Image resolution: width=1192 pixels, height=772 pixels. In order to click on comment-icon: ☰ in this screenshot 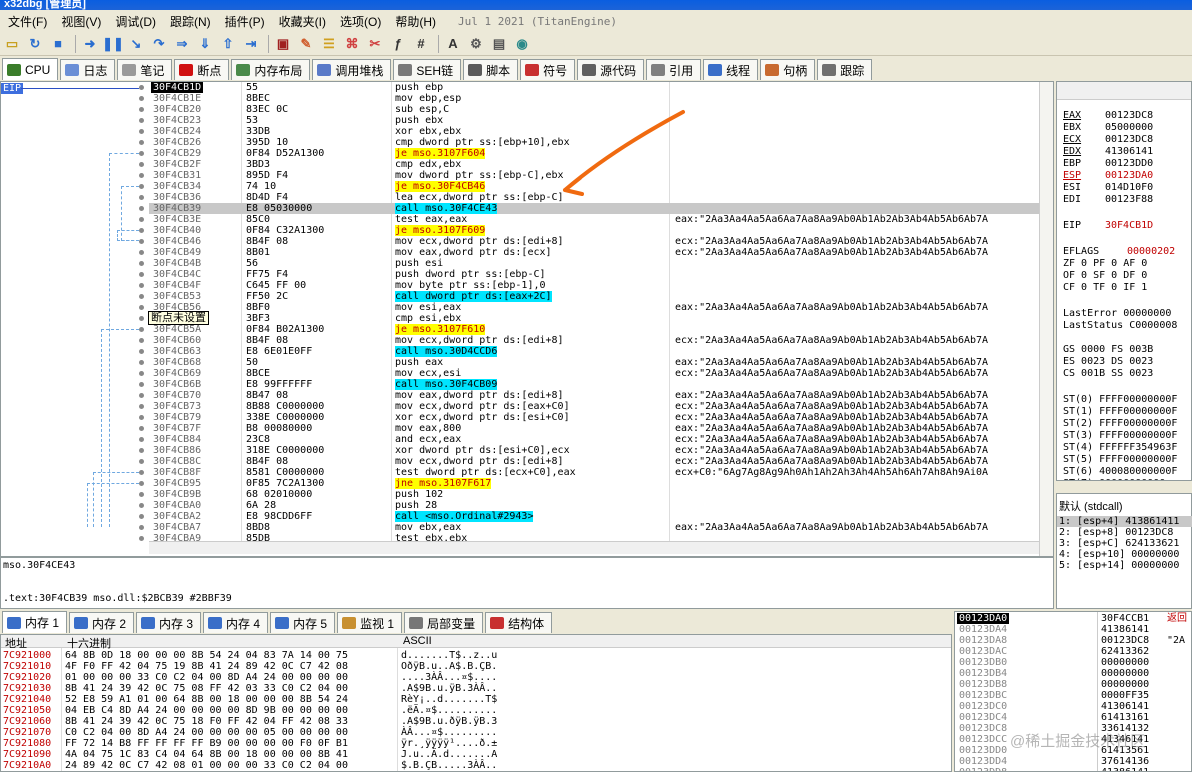, I will do `click(329, 44)`.